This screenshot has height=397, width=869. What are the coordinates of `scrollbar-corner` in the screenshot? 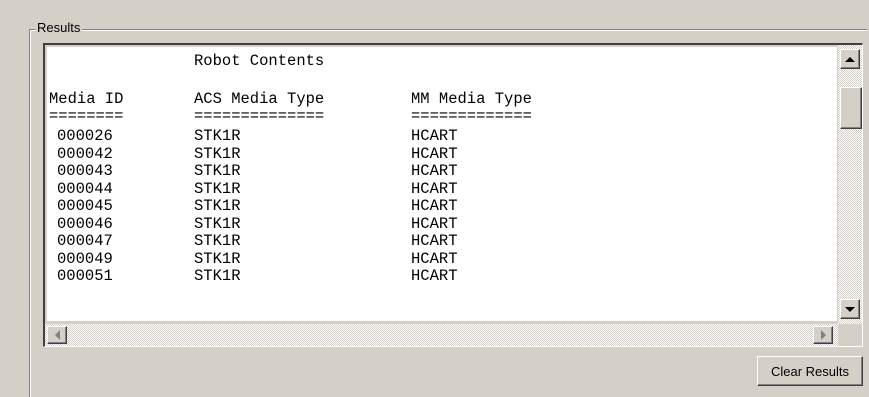 It's located at (850, 335).